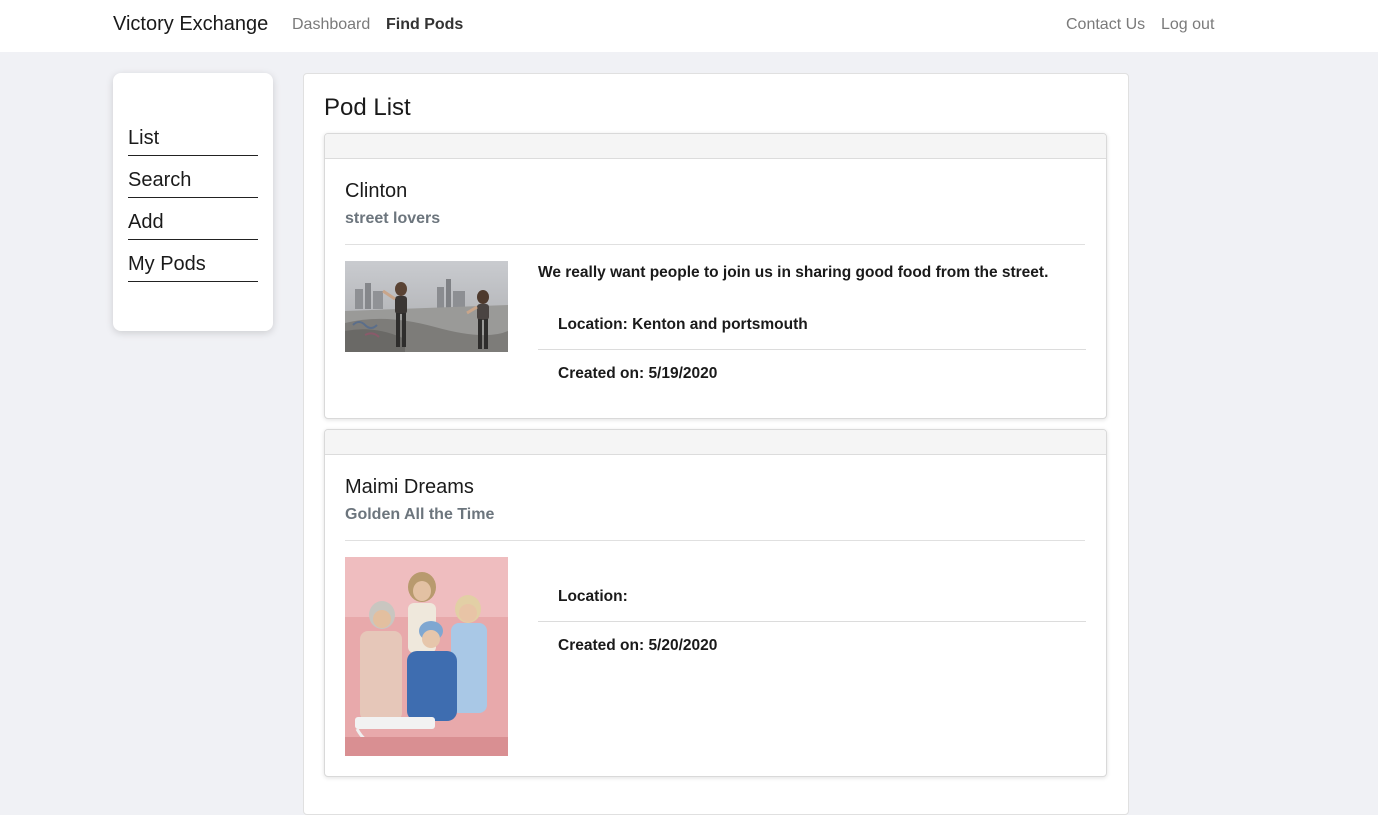 The image size is (1378, 815). I want to click on brand-logo-text: Victory Exchange, so click(190, 24).